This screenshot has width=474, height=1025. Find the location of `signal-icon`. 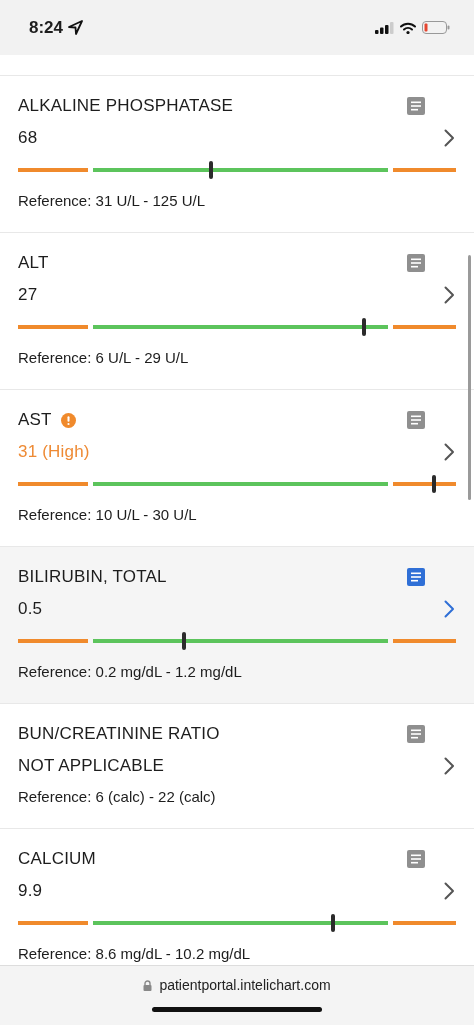

signal-icon is located at coordinates (384, 27).